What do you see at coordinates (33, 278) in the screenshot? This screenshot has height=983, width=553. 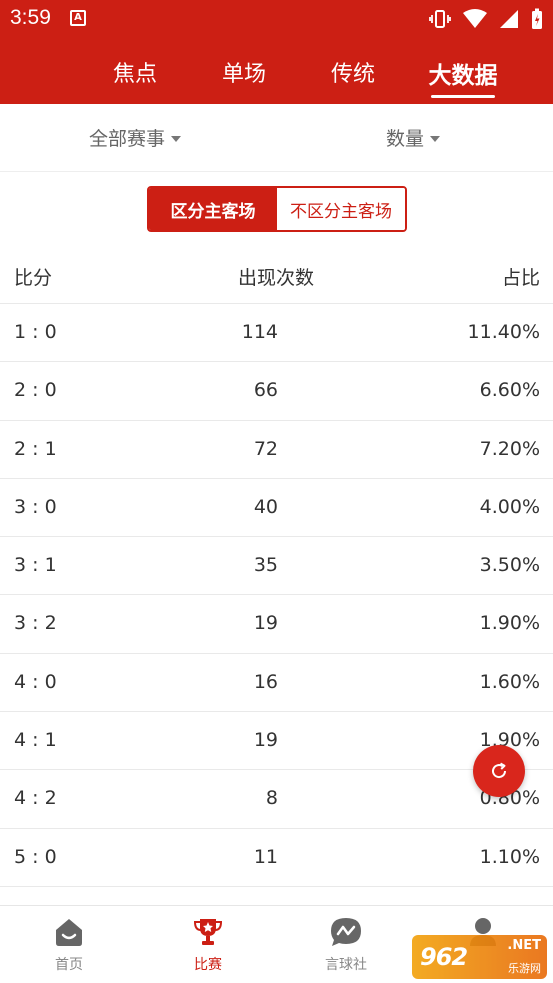 I see `header-score: 比分` at bounding box center [33, 278].